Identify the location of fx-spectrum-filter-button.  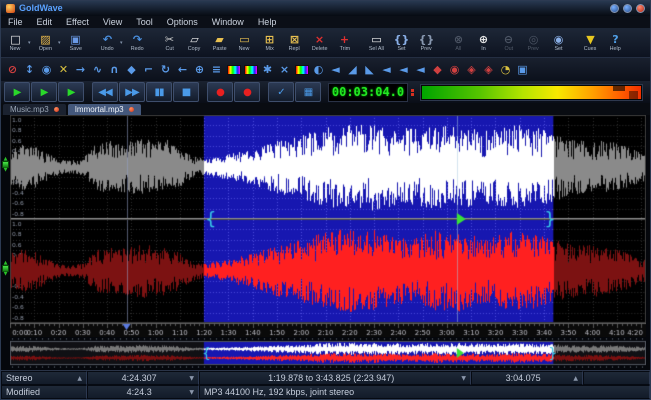
(301, 70).